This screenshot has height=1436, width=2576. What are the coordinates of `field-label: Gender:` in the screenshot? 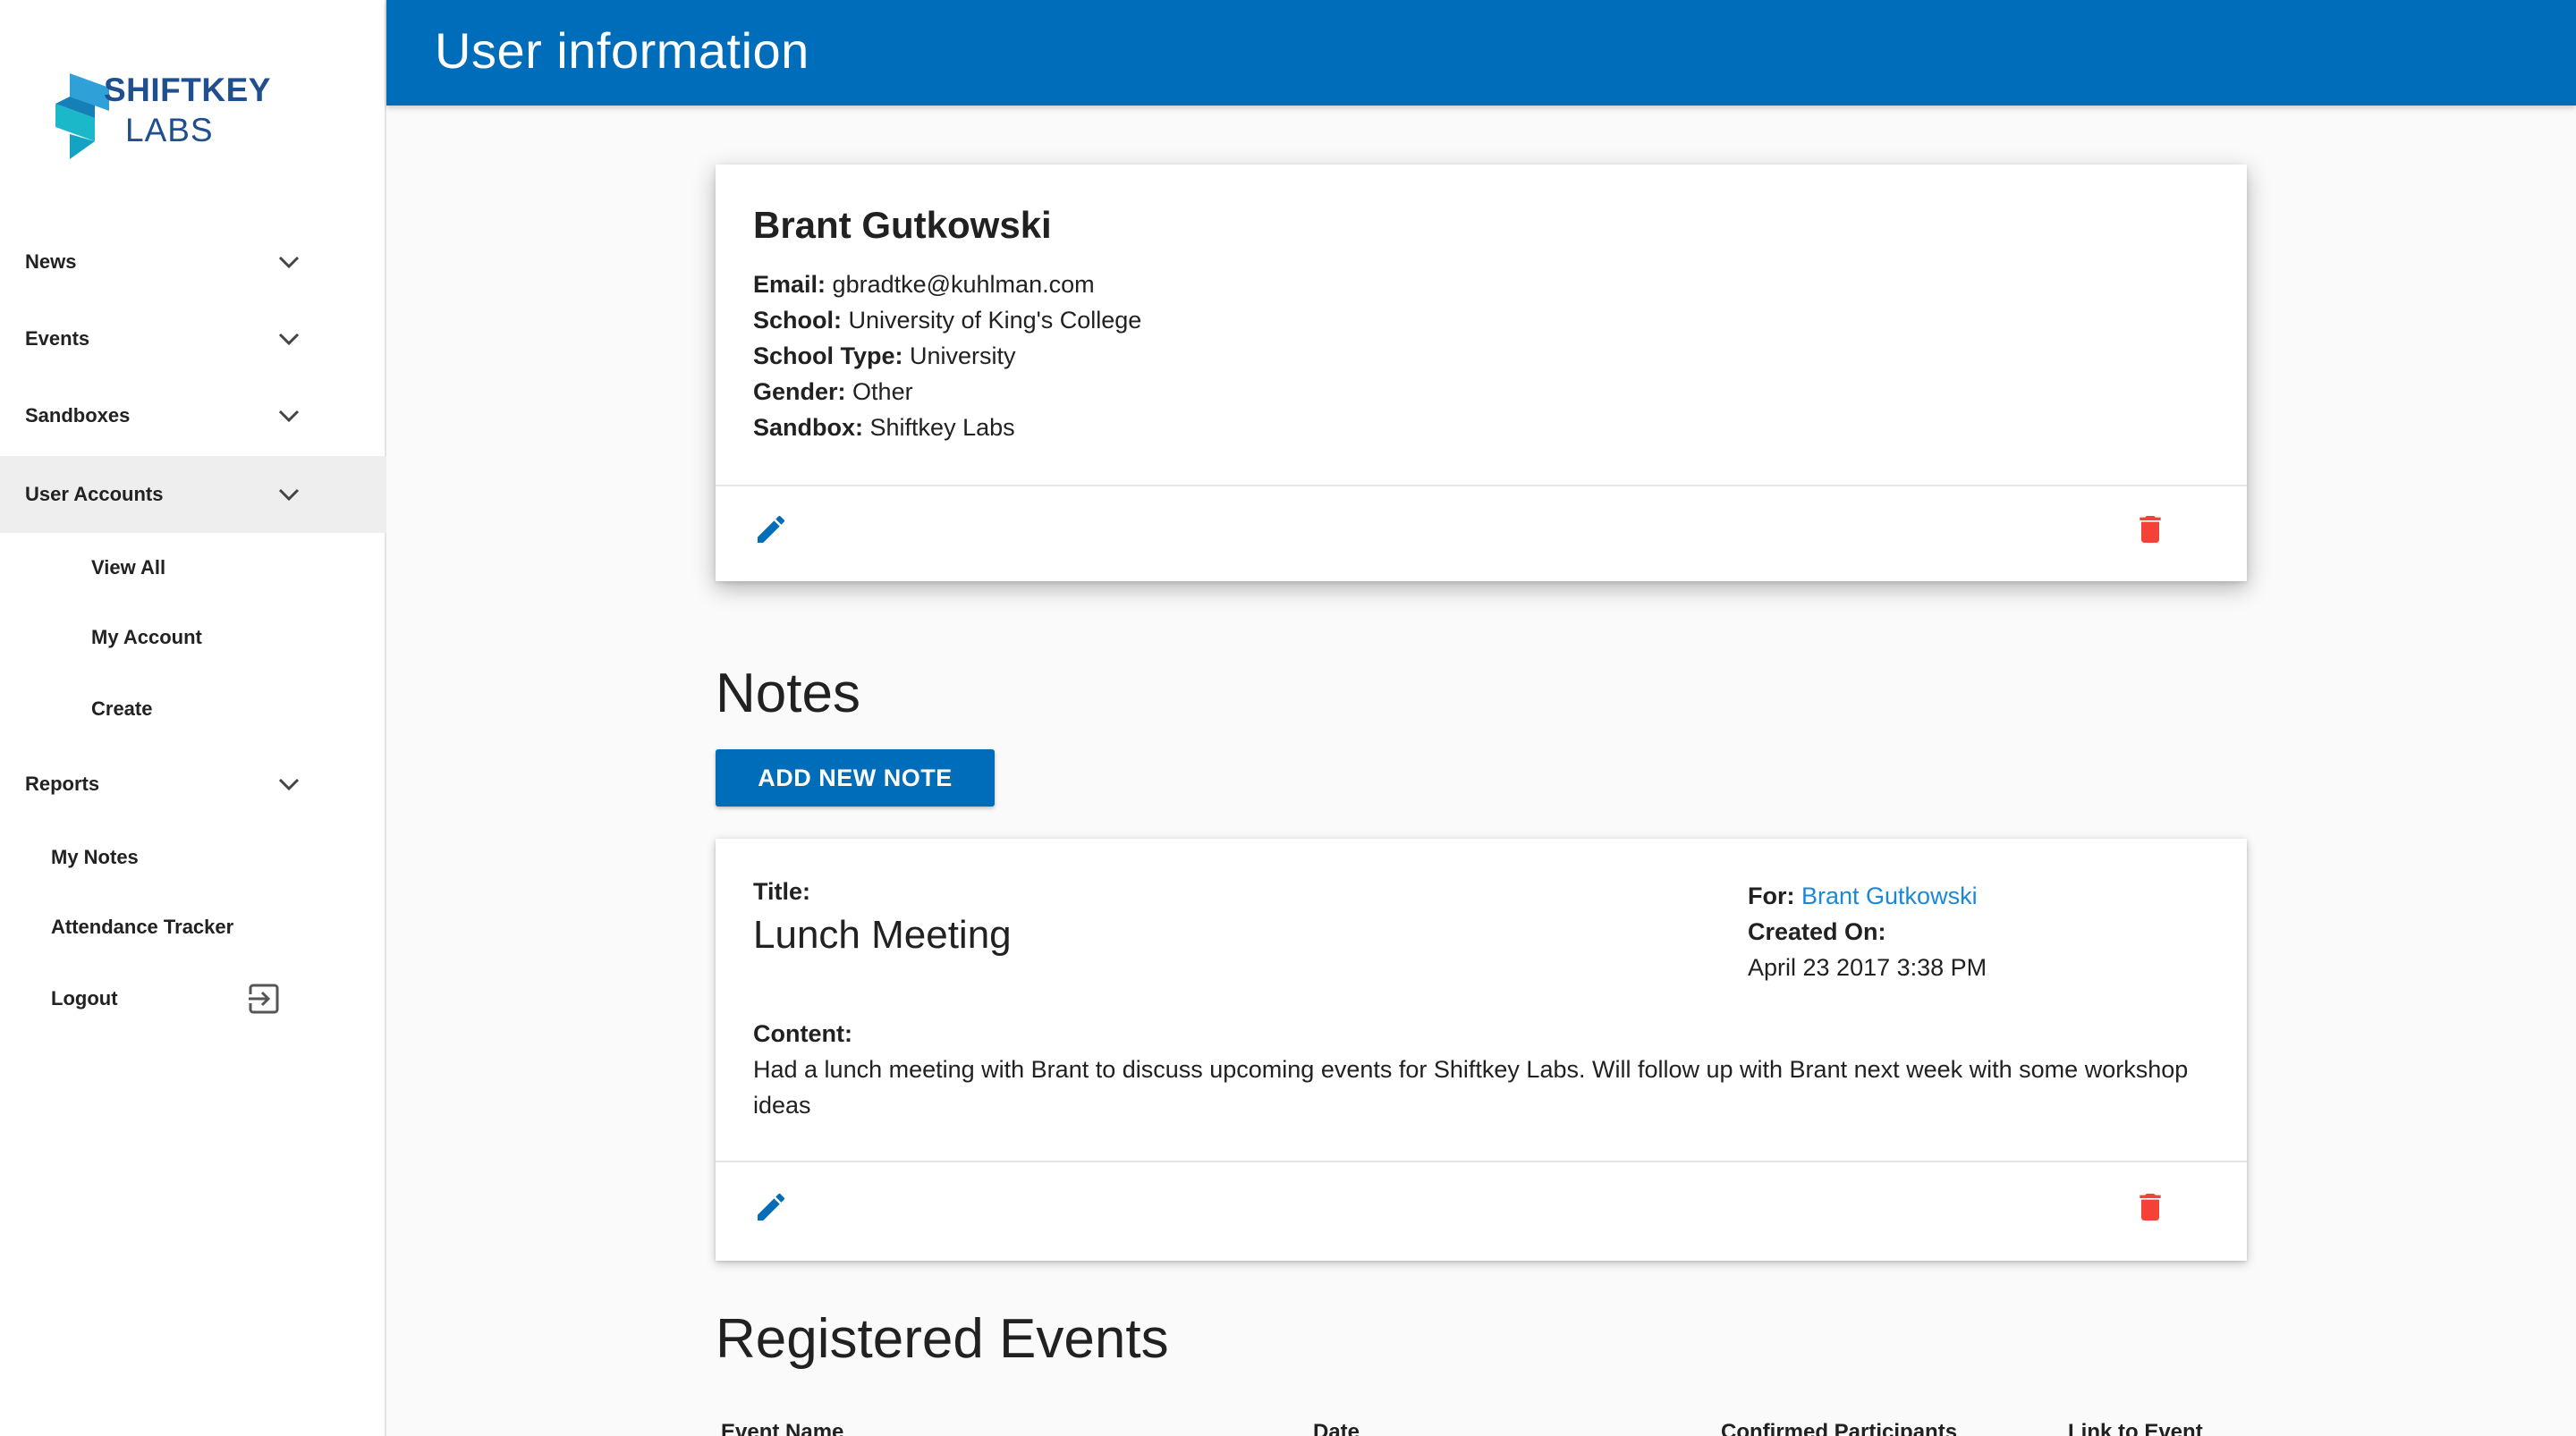 It's located at (799, 391).